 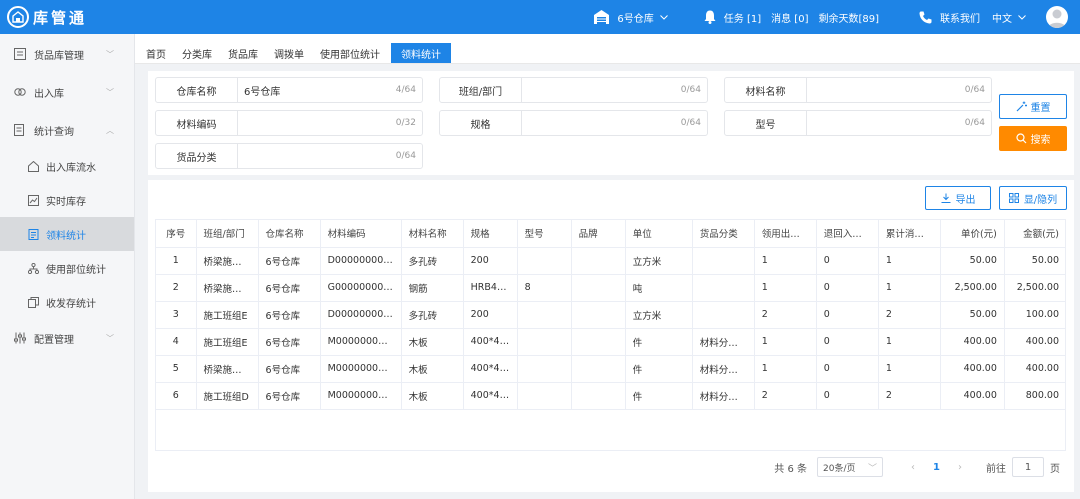 What do you see at coordinates (67, 302) in the screenshot?
I see `sidebar-sub-send-receive: 收发存统计` at bounding box center [67, 302].